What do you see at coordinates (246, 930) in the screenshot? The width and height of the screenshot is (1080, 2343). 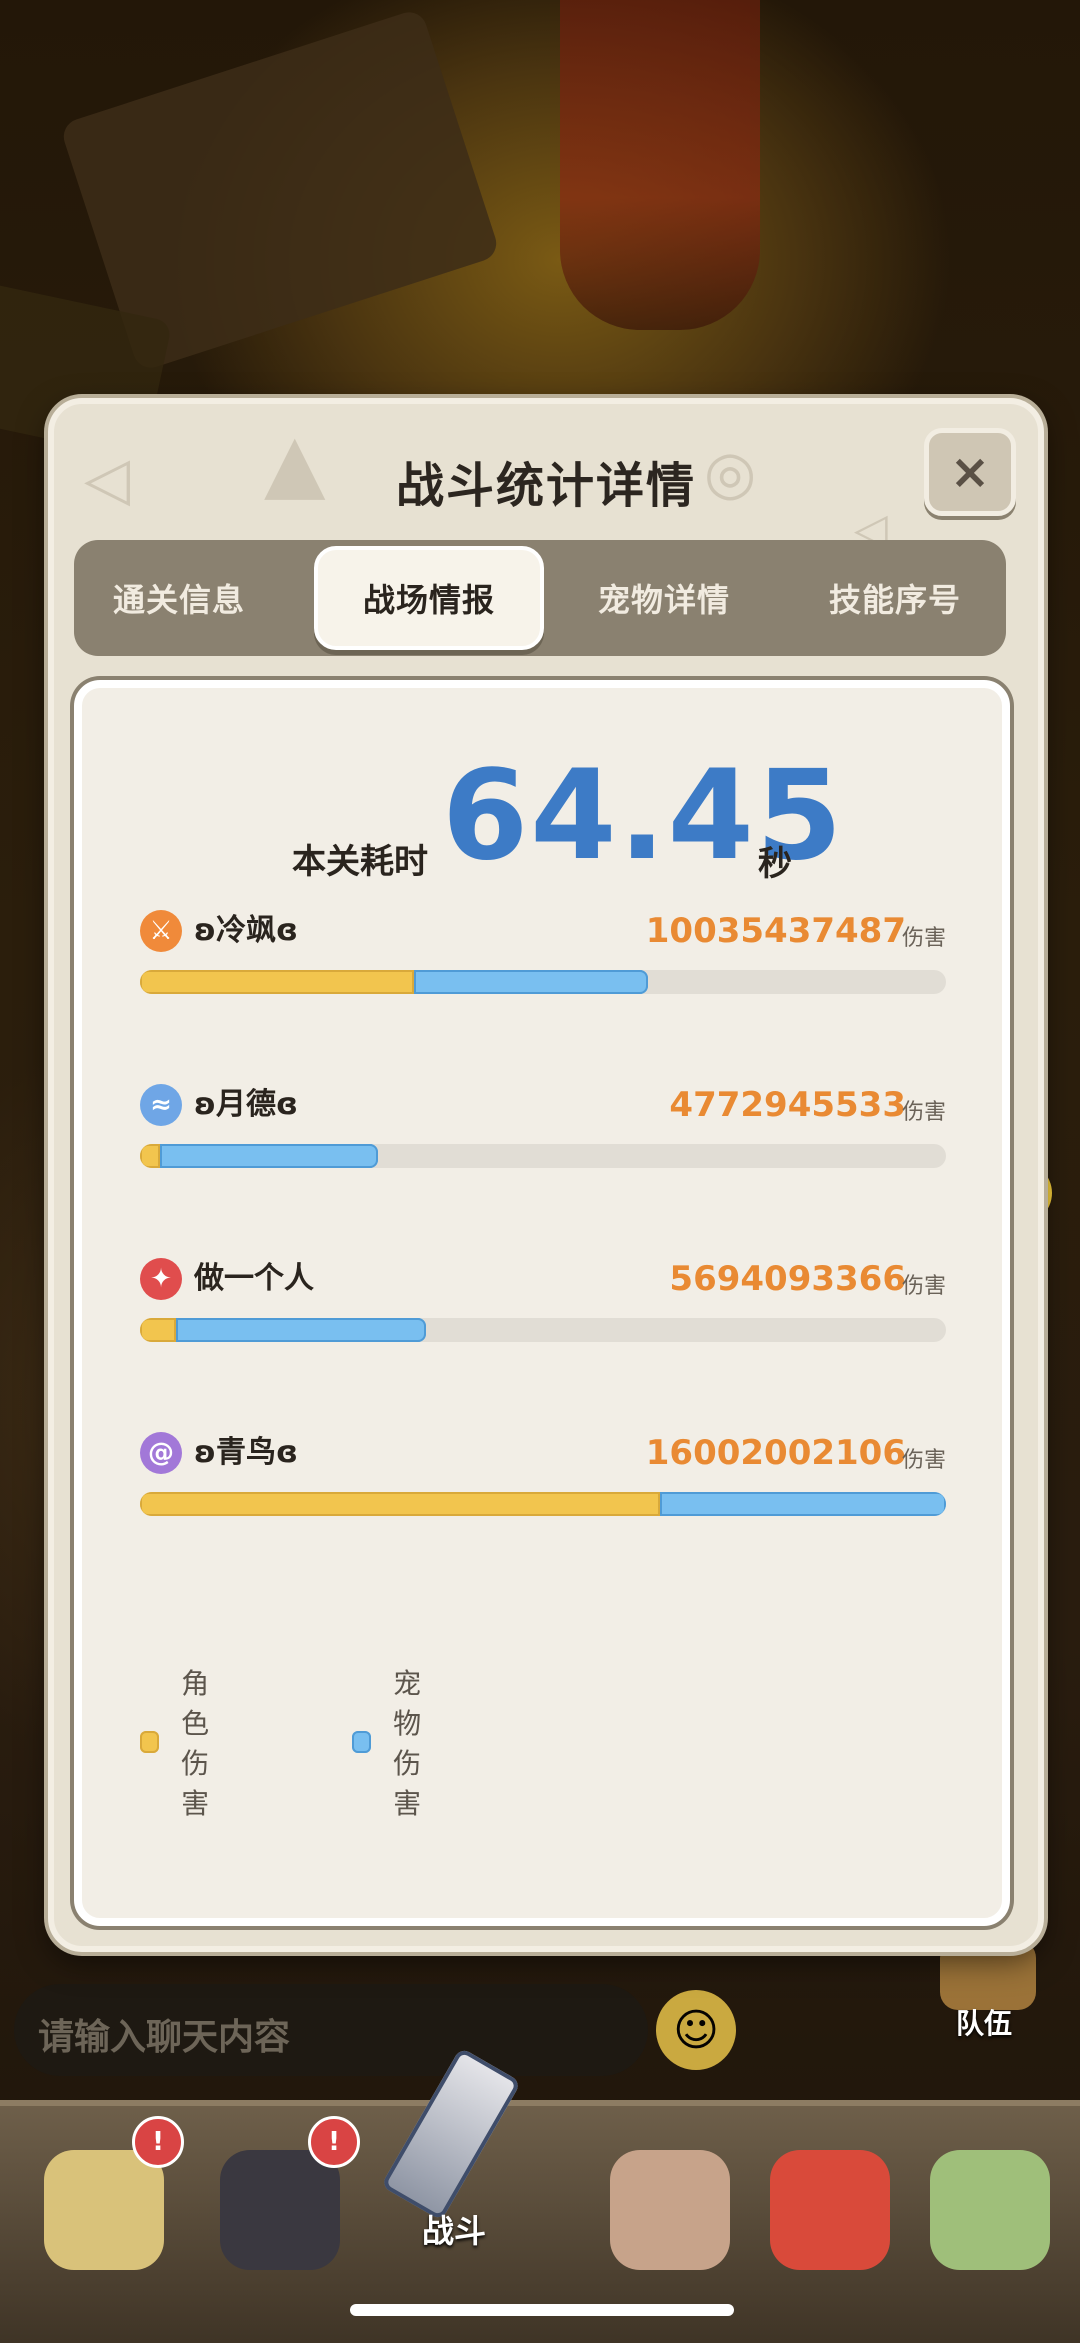 I see `player-name: ʚ冷飒ɞ` at bounding box center [246, 930].